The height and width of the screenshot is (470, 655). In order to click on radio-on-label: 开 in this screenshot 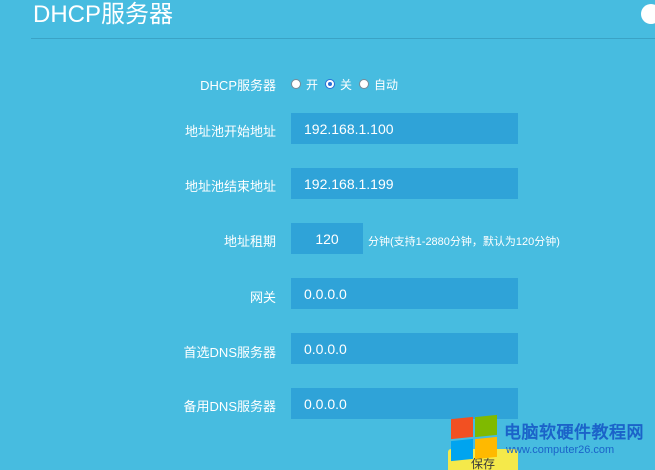, I will do `click(312, 84)`.